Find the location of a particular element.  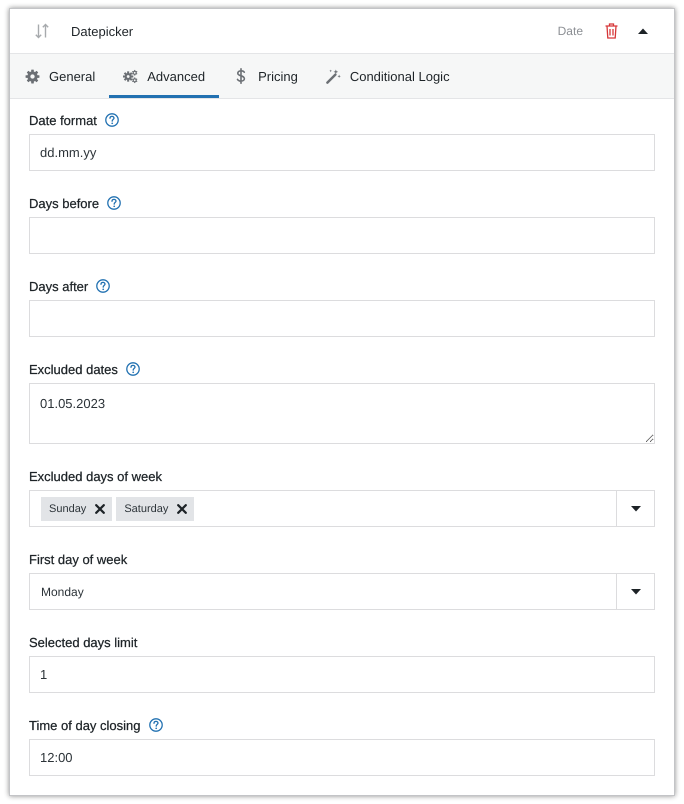

caret-up-icon is located at coordinates (643, 31).